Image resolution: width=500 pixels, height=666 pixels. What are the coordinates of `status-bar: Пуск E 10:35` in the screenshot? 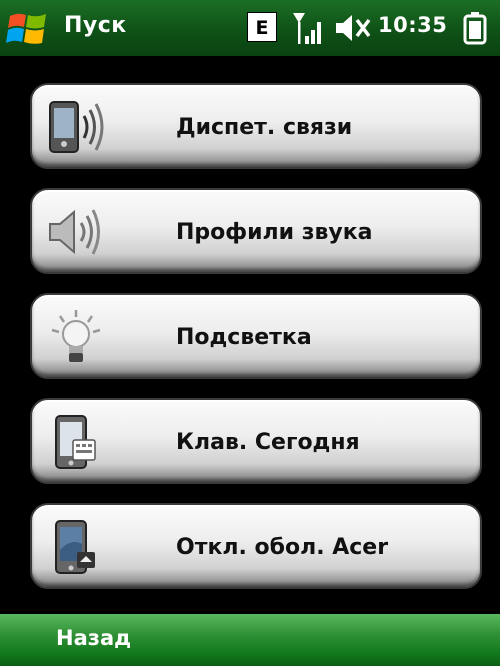 It's located at (250, 28).